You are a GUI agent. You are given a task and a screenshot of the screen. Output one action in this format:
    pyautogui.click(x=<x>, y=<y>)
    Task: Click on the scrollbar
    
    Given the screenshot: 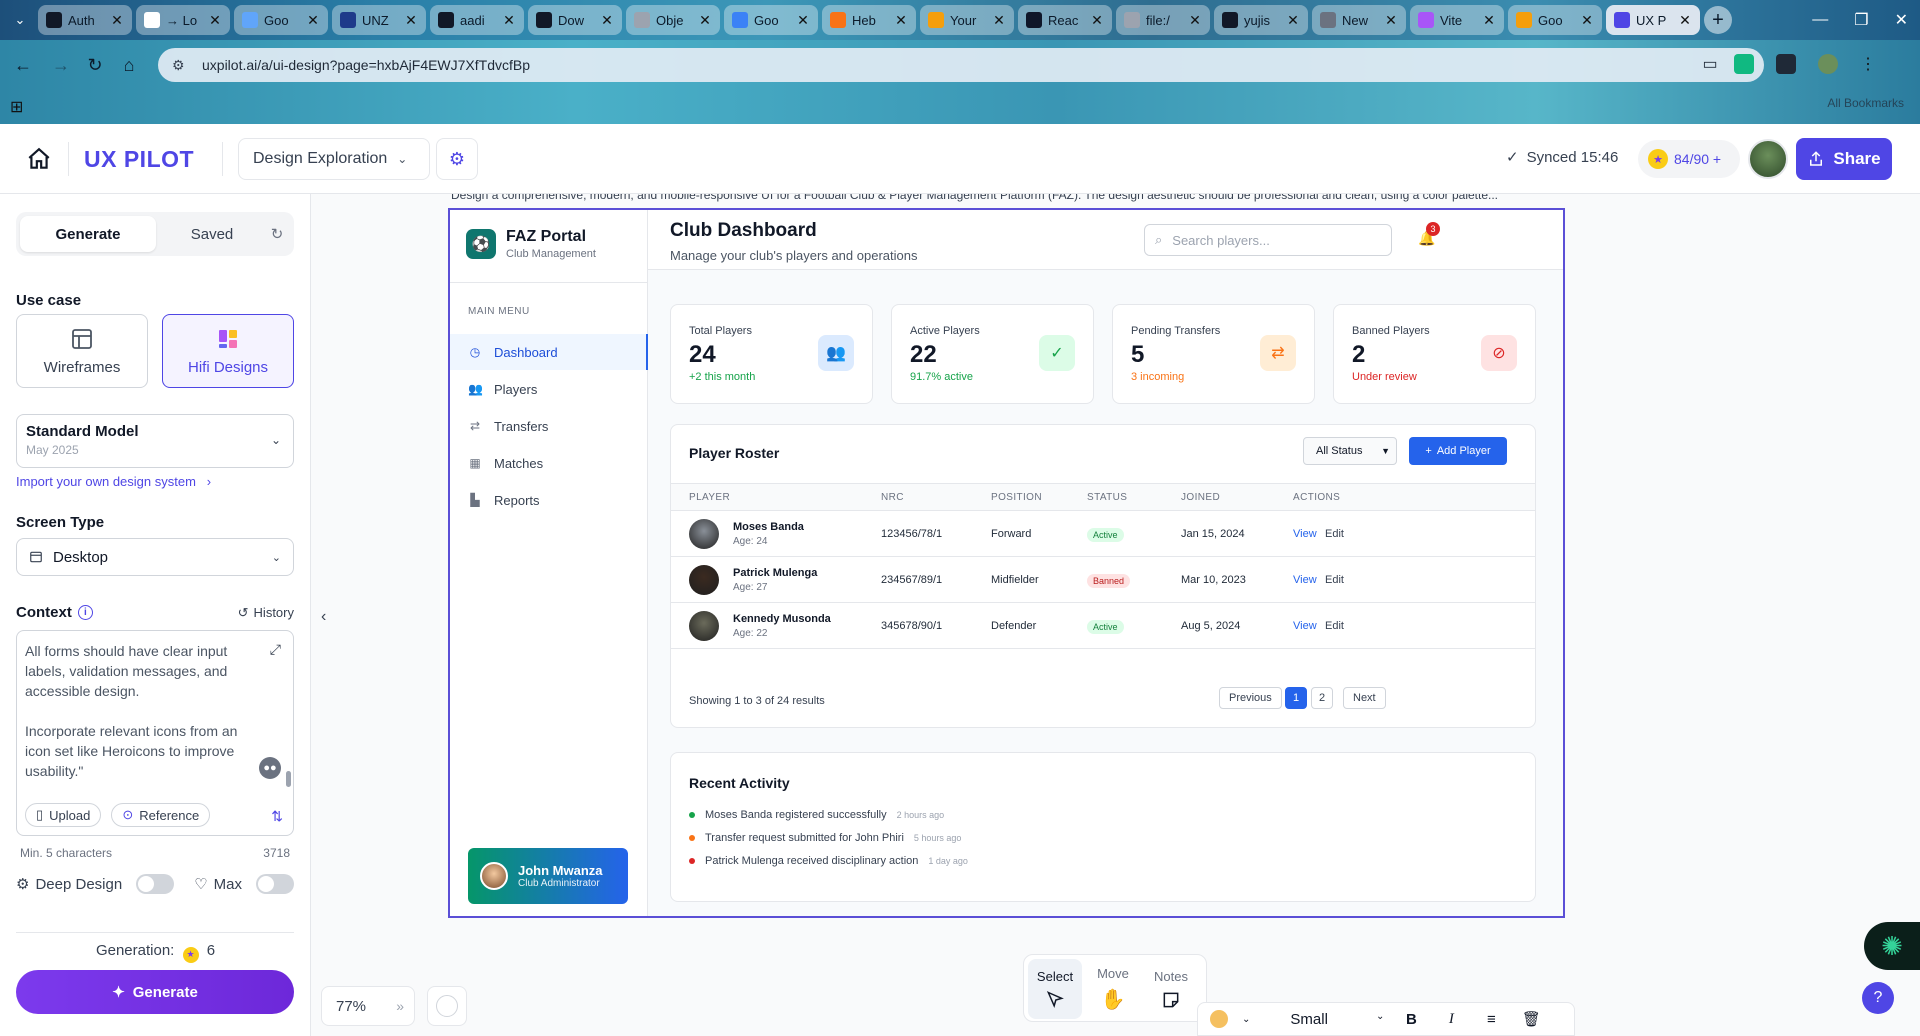 What is the action you would take?
    pyautogui.click(x=288, y=779)
    